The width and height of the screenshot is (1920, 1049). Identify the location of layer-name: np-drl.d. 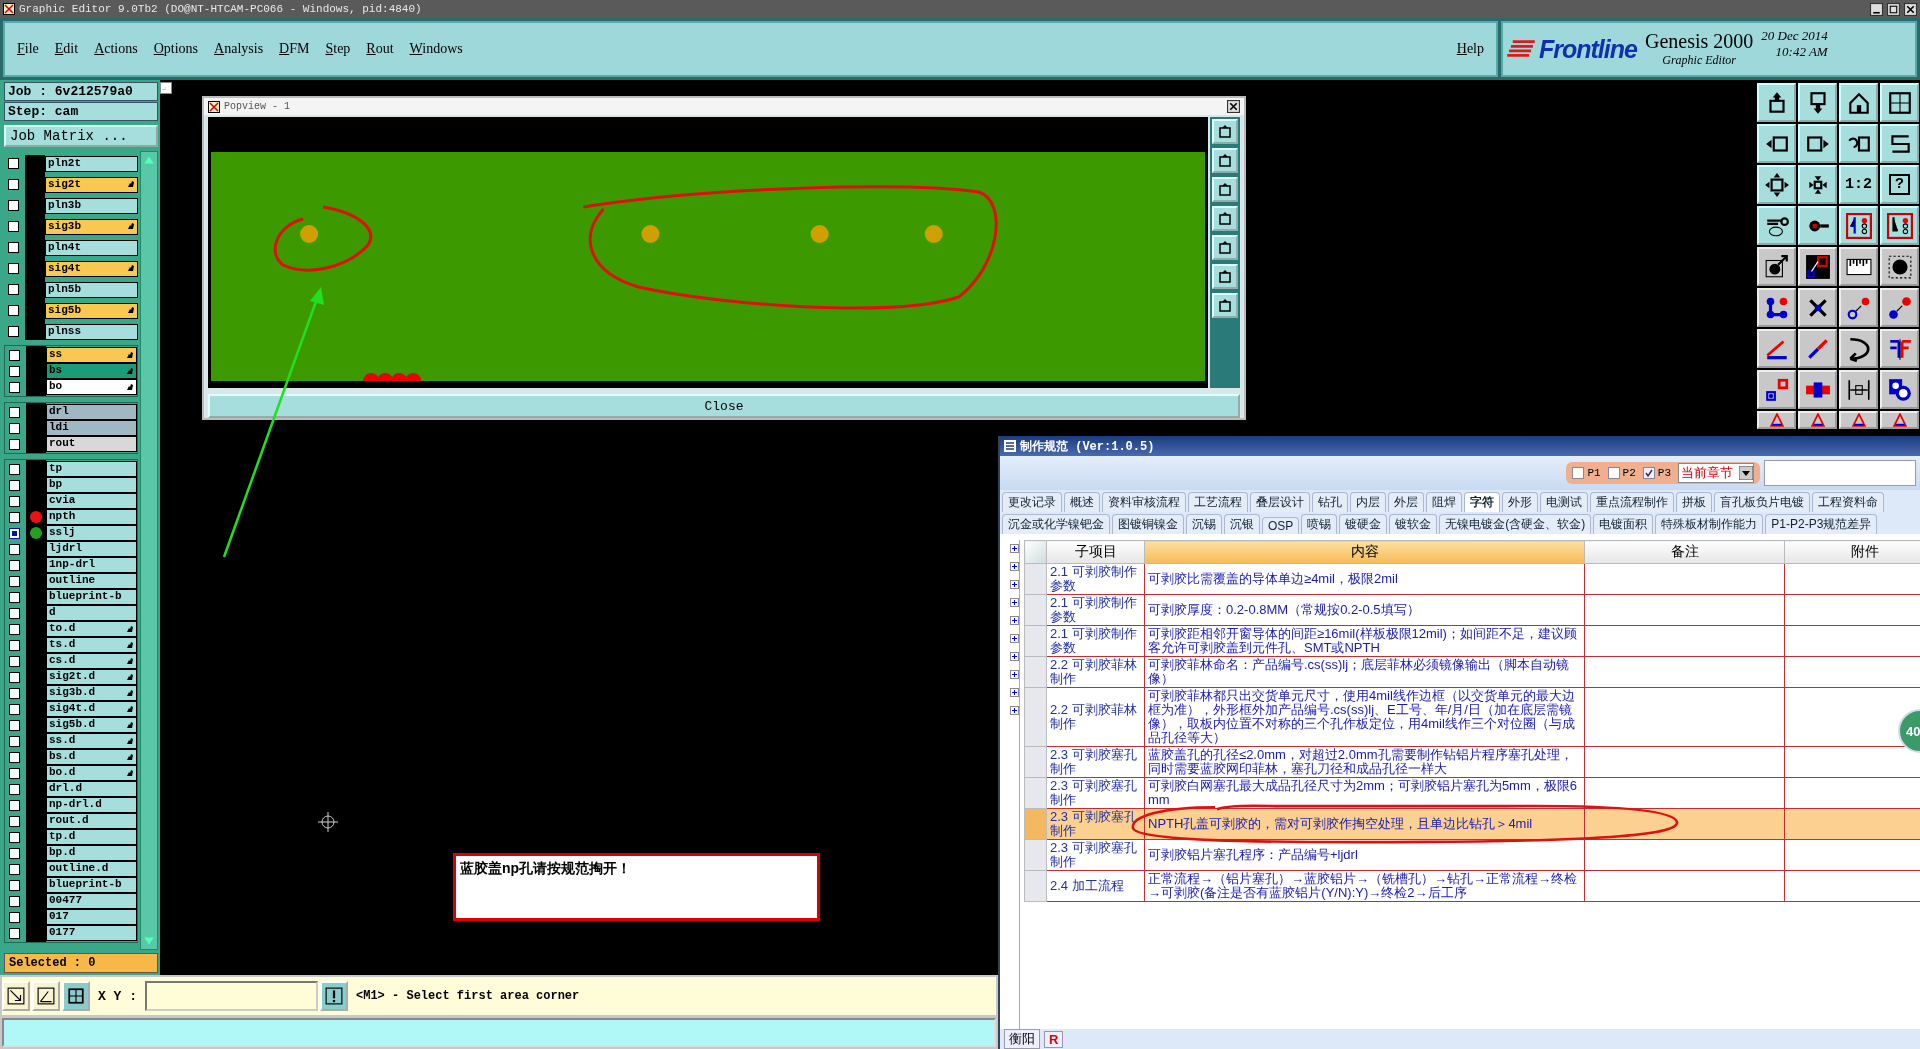
(91, 805).